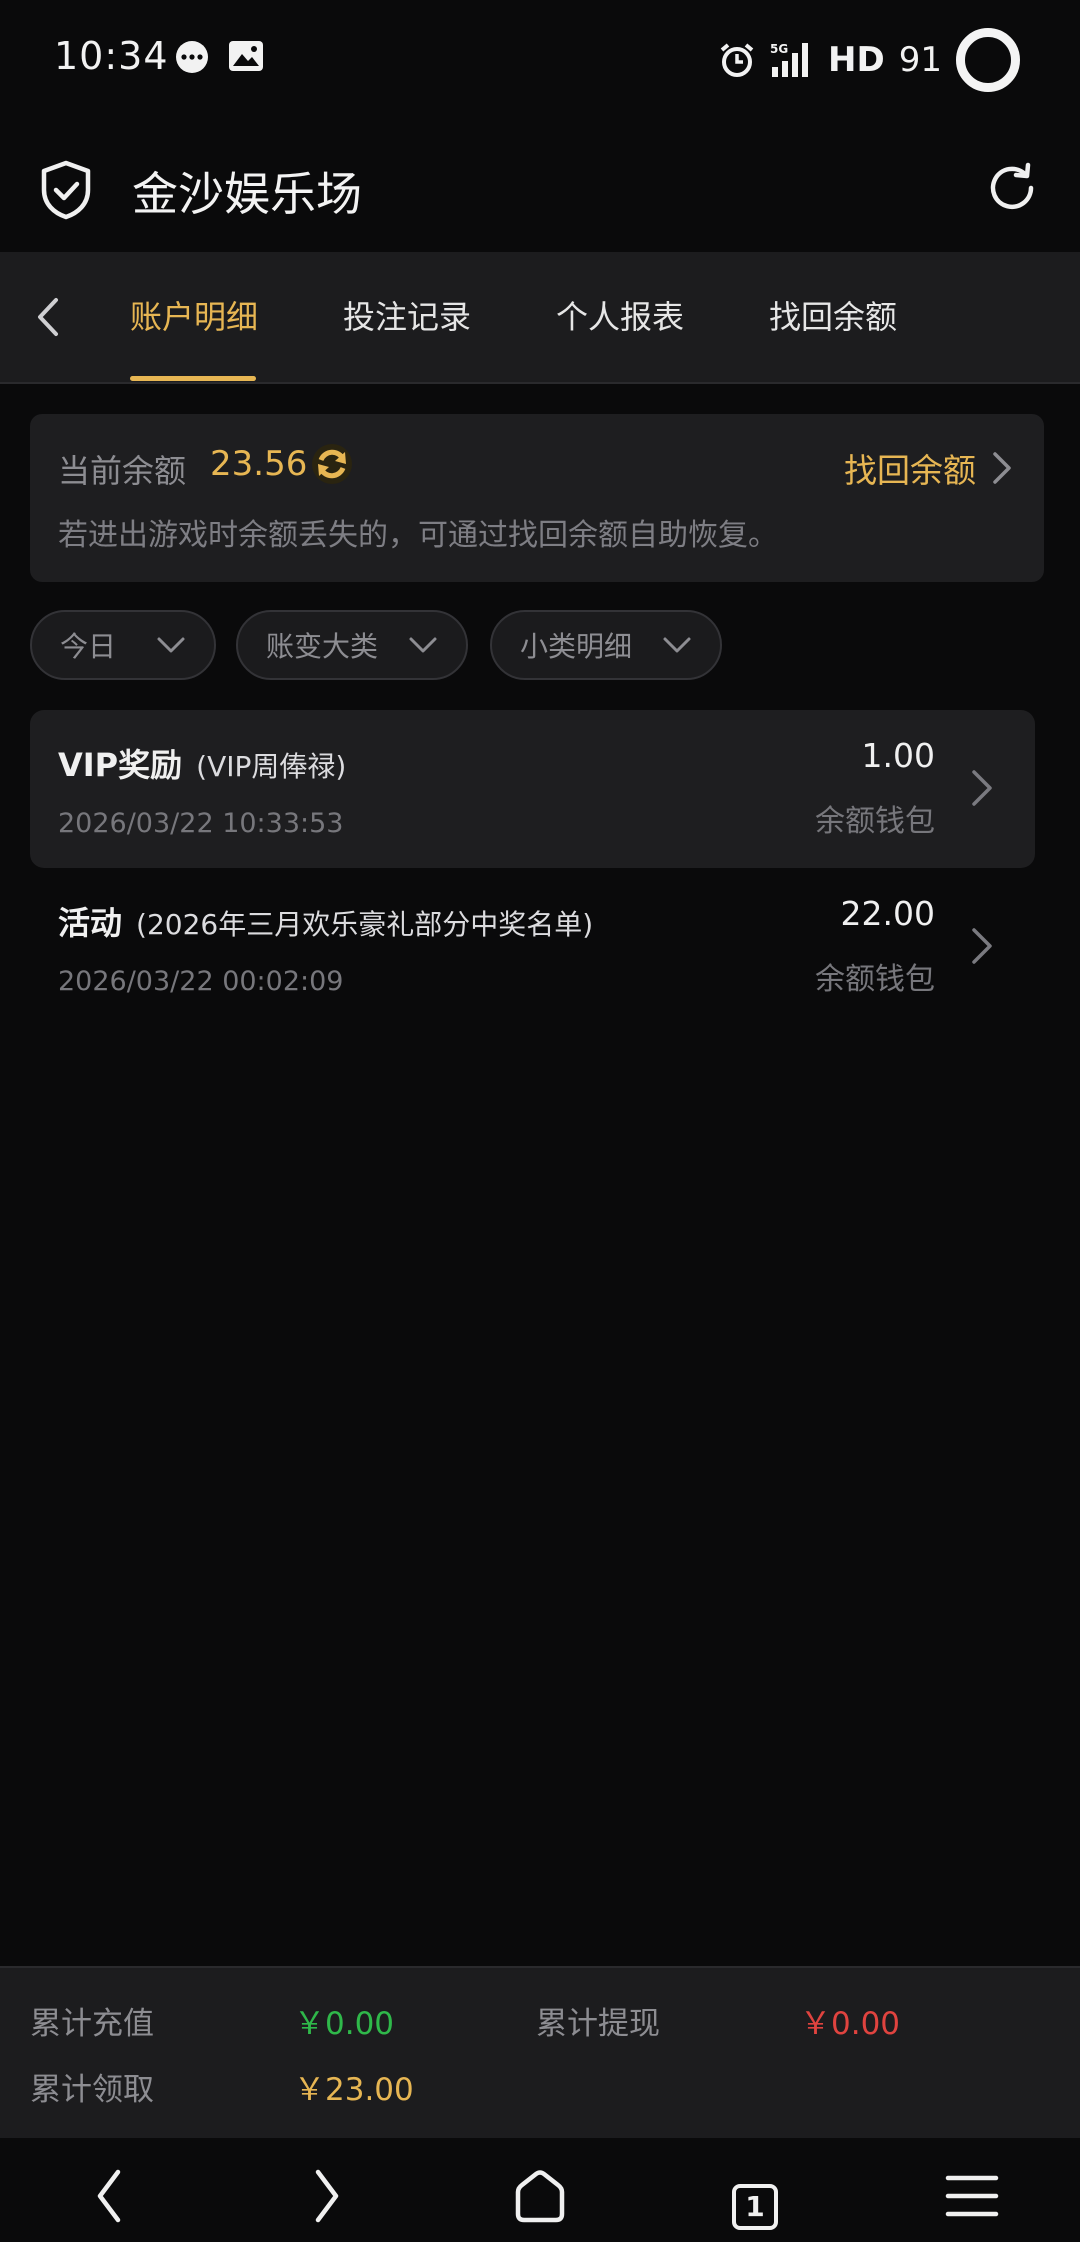 Image resolution: width=1080 pixels, height=2242 pixels. Describe the element at coordinates (111, 56) in the screenshot. I see `status-time: 10:34` at that location.